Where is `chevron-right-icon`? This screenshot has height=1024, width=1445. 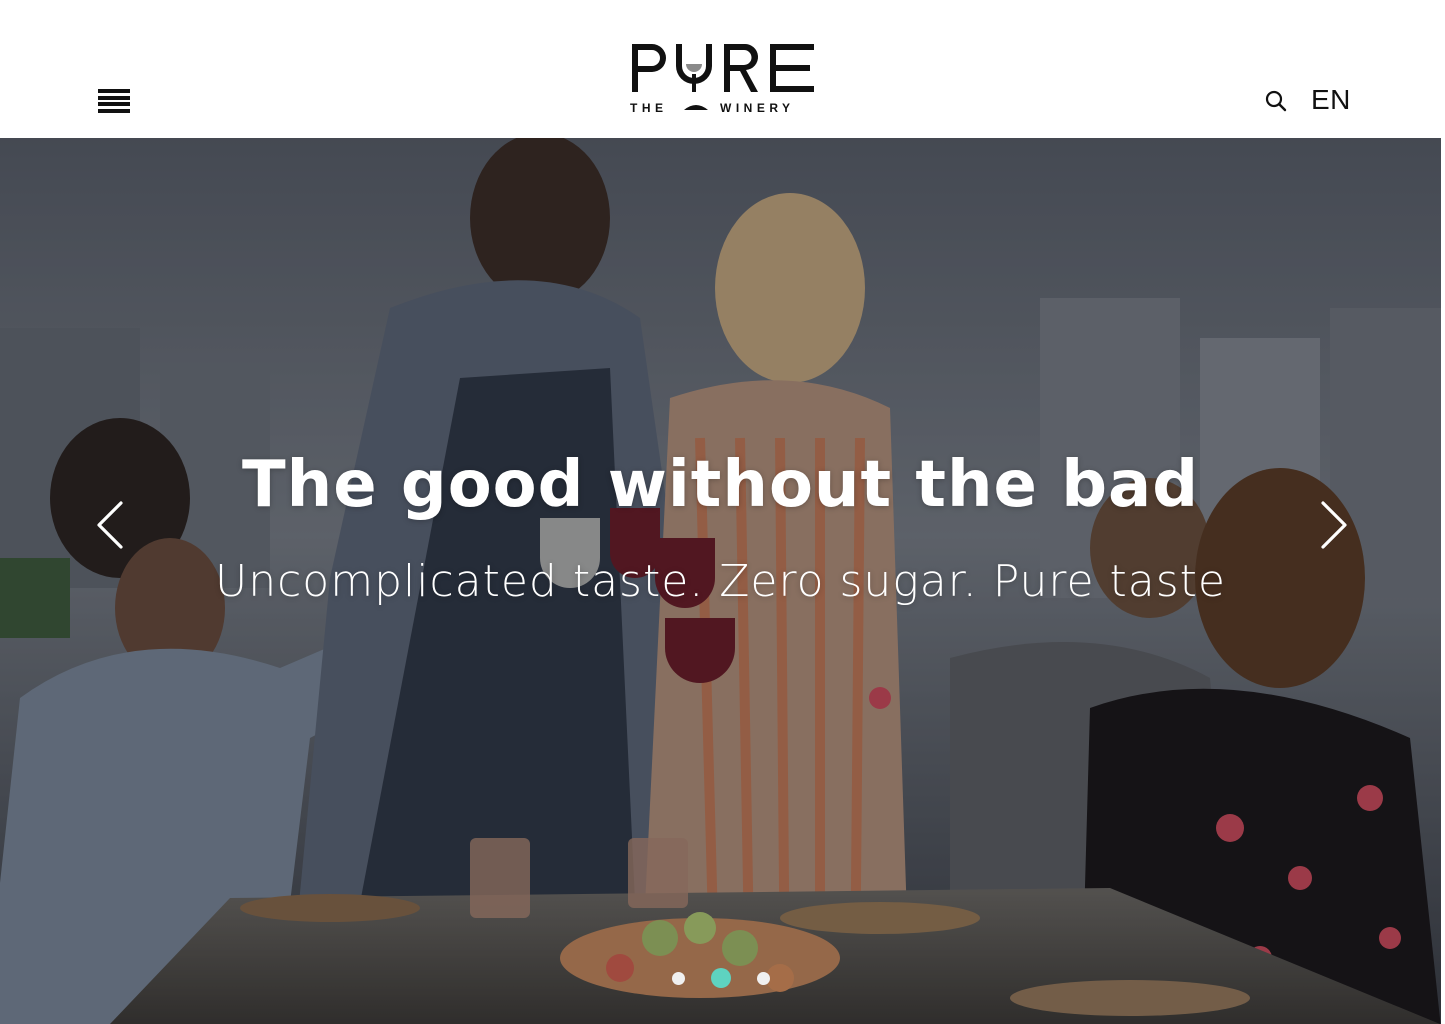
chevron-right-icon is located at coordinates (1334, 525).